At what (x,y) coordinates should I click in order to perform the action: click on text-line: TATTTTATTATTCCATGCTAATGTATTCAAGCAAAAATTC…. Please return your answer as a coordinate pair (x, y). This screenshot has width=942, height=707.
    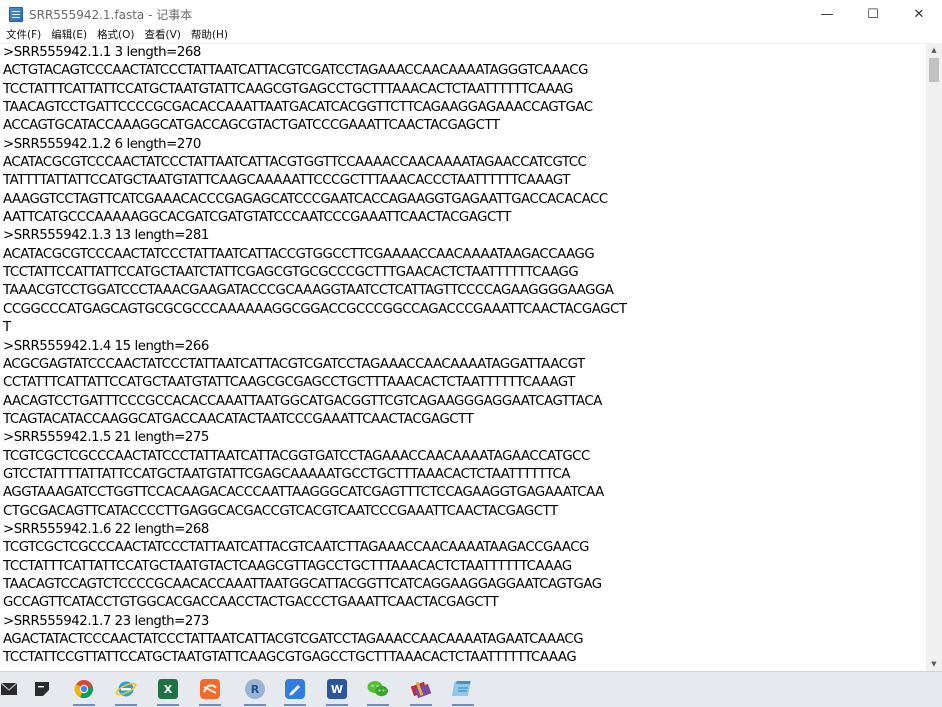
    Looking at the image, I should click on (286, 181).